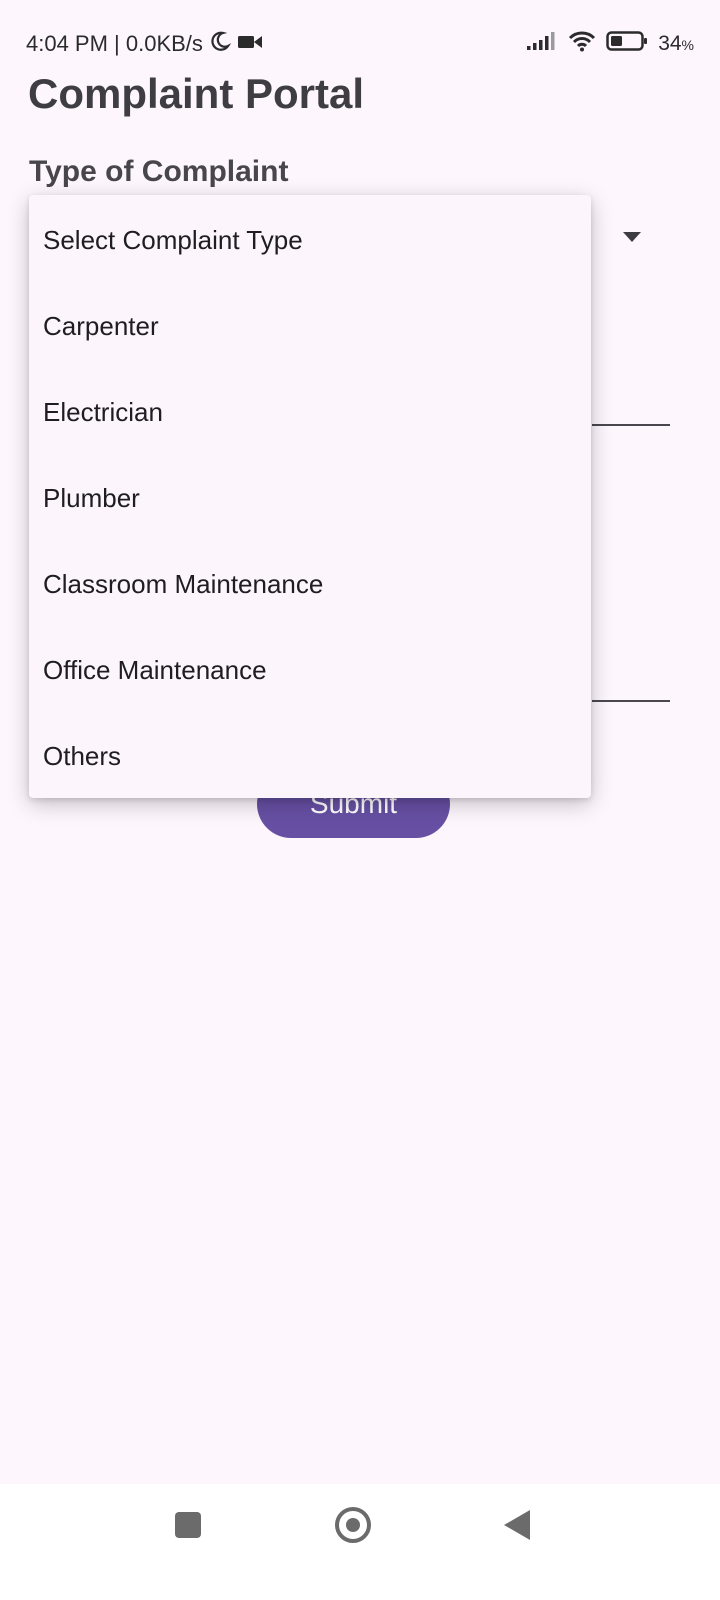  What do you see at coordinates (687, 45) in the screenshot?
I see `battery-unit: %` at bounding box center [687, 45].